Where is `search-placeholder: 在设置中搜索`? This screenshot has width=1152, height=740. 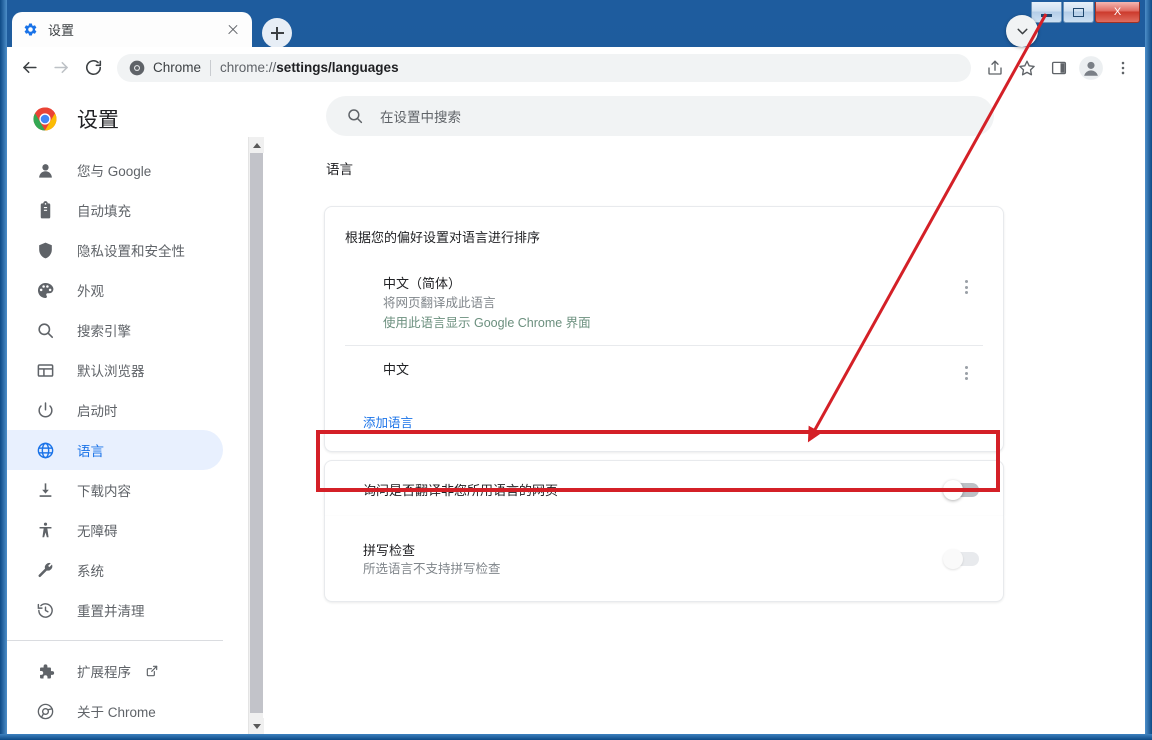 search-placeholder: 在设置中搜索 is located at coordinates (420, 117).